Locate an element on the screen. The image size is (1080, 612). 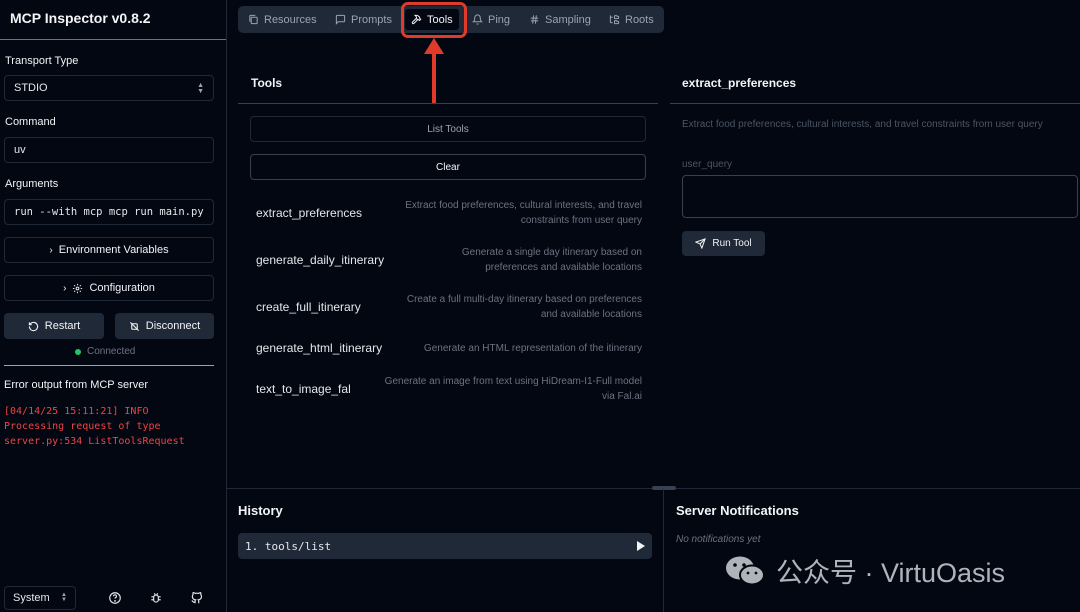
error-line: Processing request of type is located at coordinates (82, 426).